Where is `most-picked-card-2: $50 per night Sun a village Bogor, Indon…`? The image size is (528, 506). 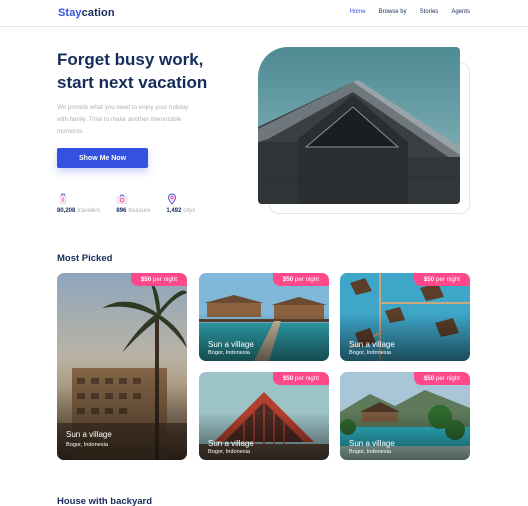
most-picked-card-2: $50 per night Sun a village Bogor, Indon… is located at coordinates (264, 317).